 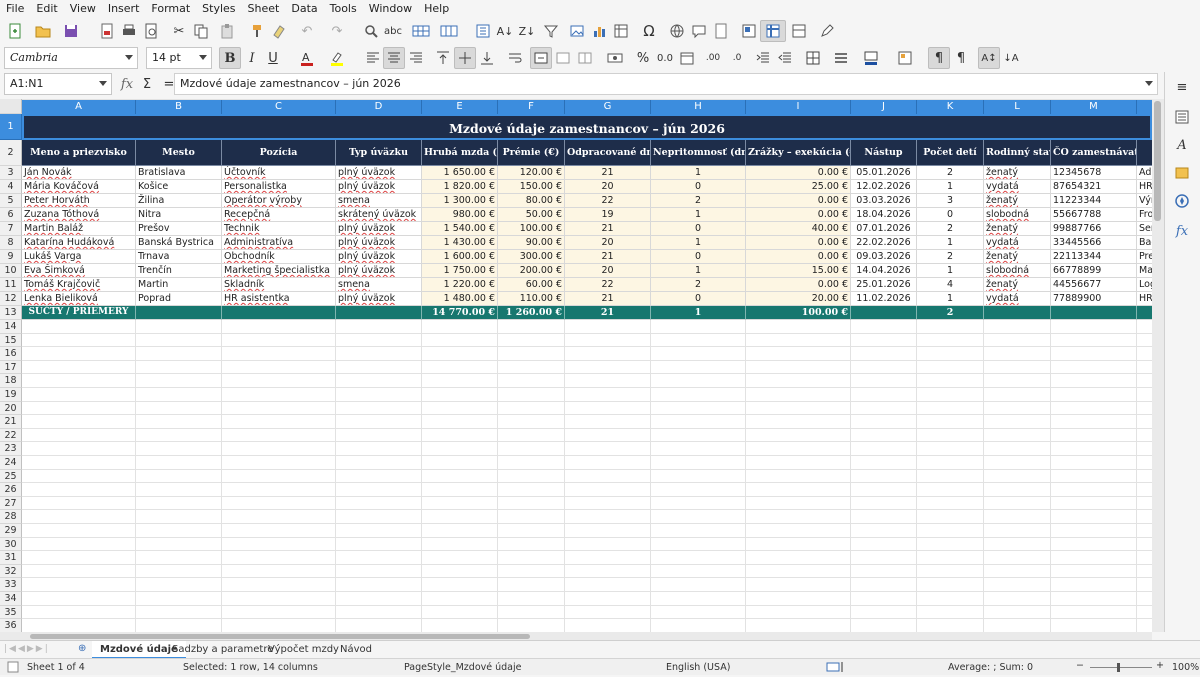 What do you see at coordinates (531, 153) in the screenshot?
I see `column-title: Prémie (€)` at bounding box center [531, 153].